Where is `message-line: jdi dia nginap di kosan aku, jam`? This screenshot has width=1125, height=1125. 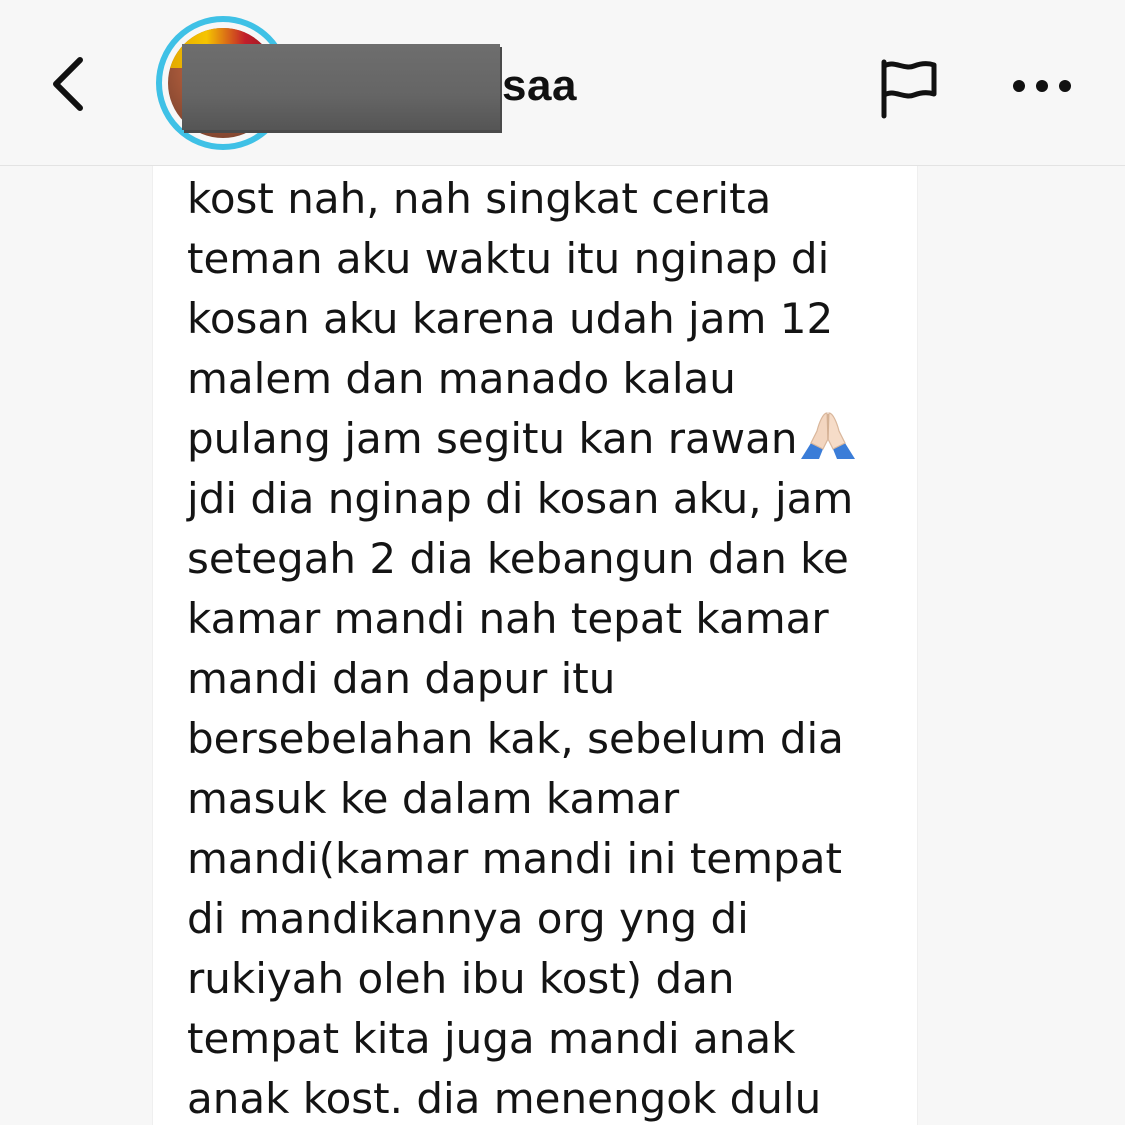
message-line: jdi dia nginap di kosan aku, jam is located at coordinates (520, 498).